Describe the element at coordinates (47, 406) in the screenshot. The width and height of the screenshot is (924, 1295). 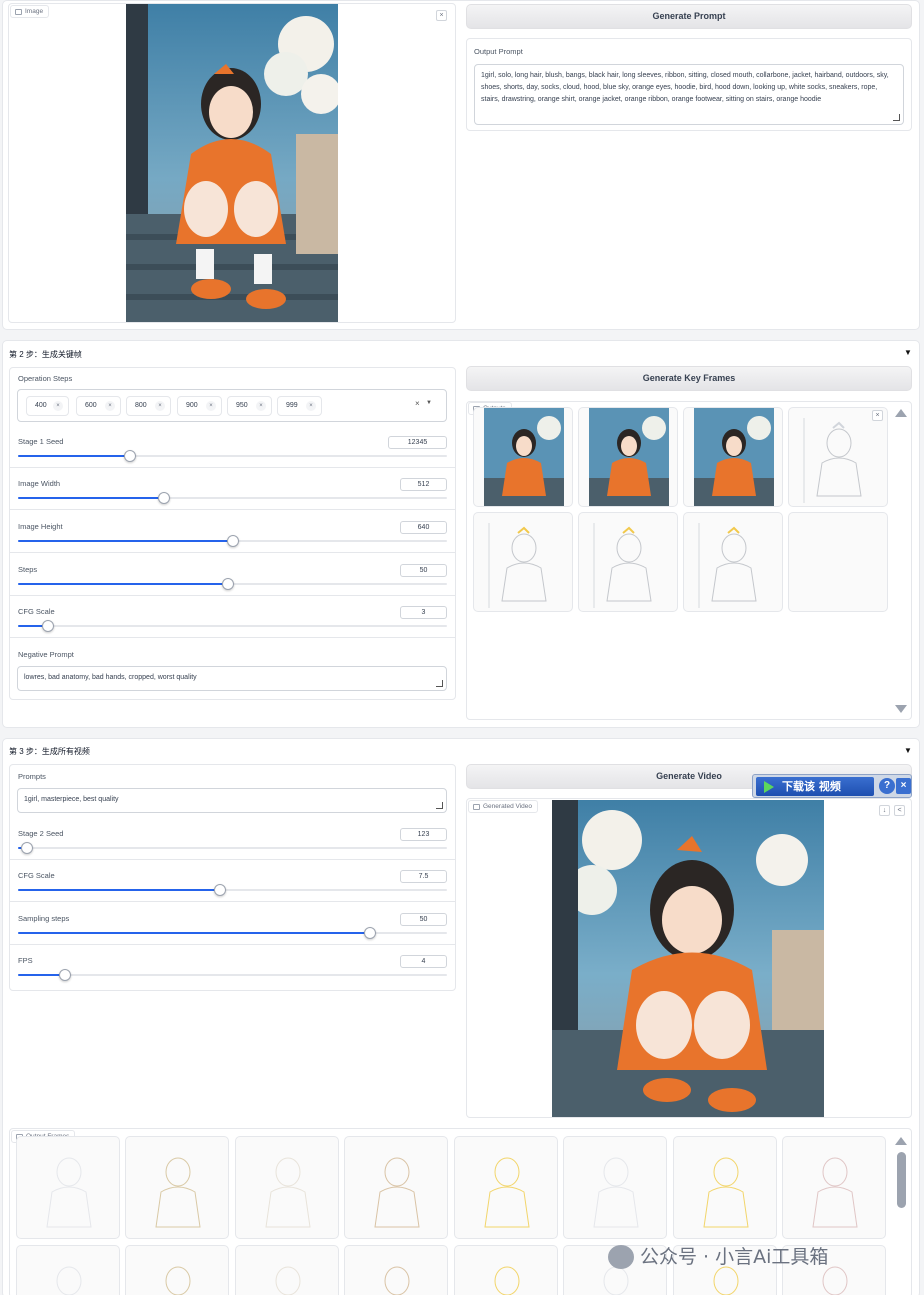
I see `step-chip: 400 ×` at that location.